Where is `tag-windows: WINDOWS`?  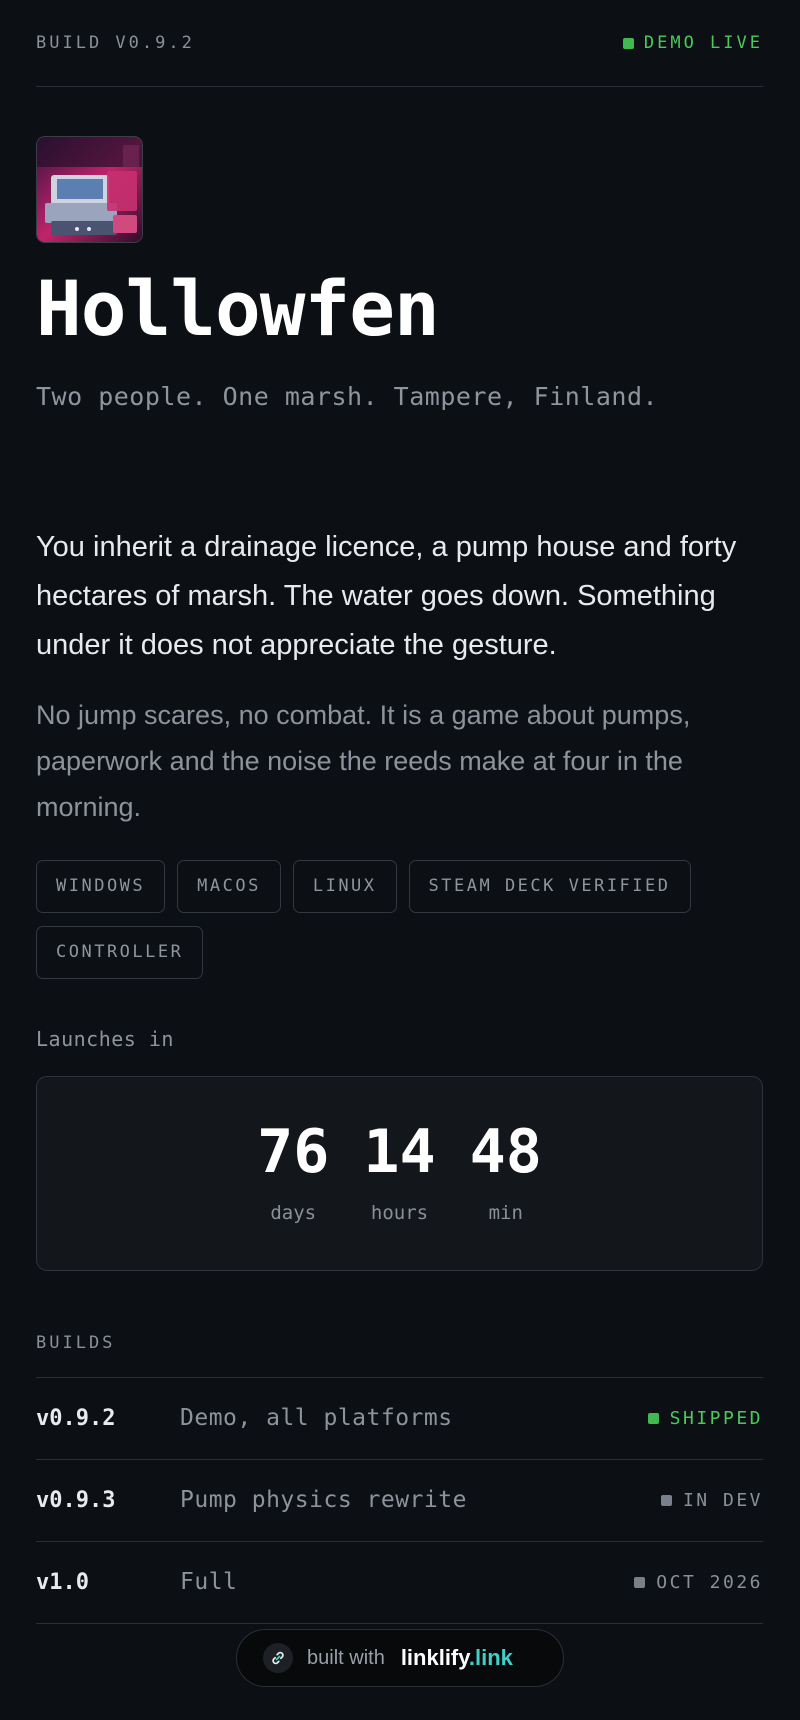 tag-windows: WINDOWS is located at coordinates (101, 886).